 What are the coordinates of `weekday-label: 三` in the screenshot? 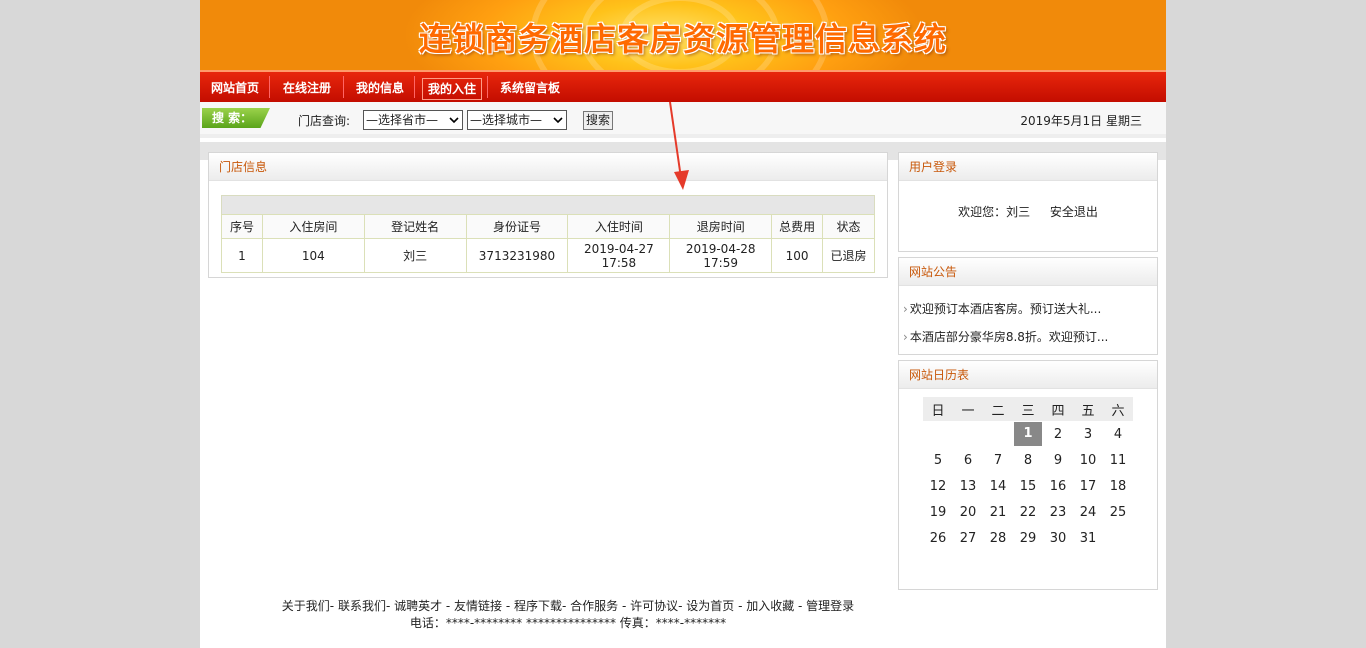 It's located at (1028, 409).